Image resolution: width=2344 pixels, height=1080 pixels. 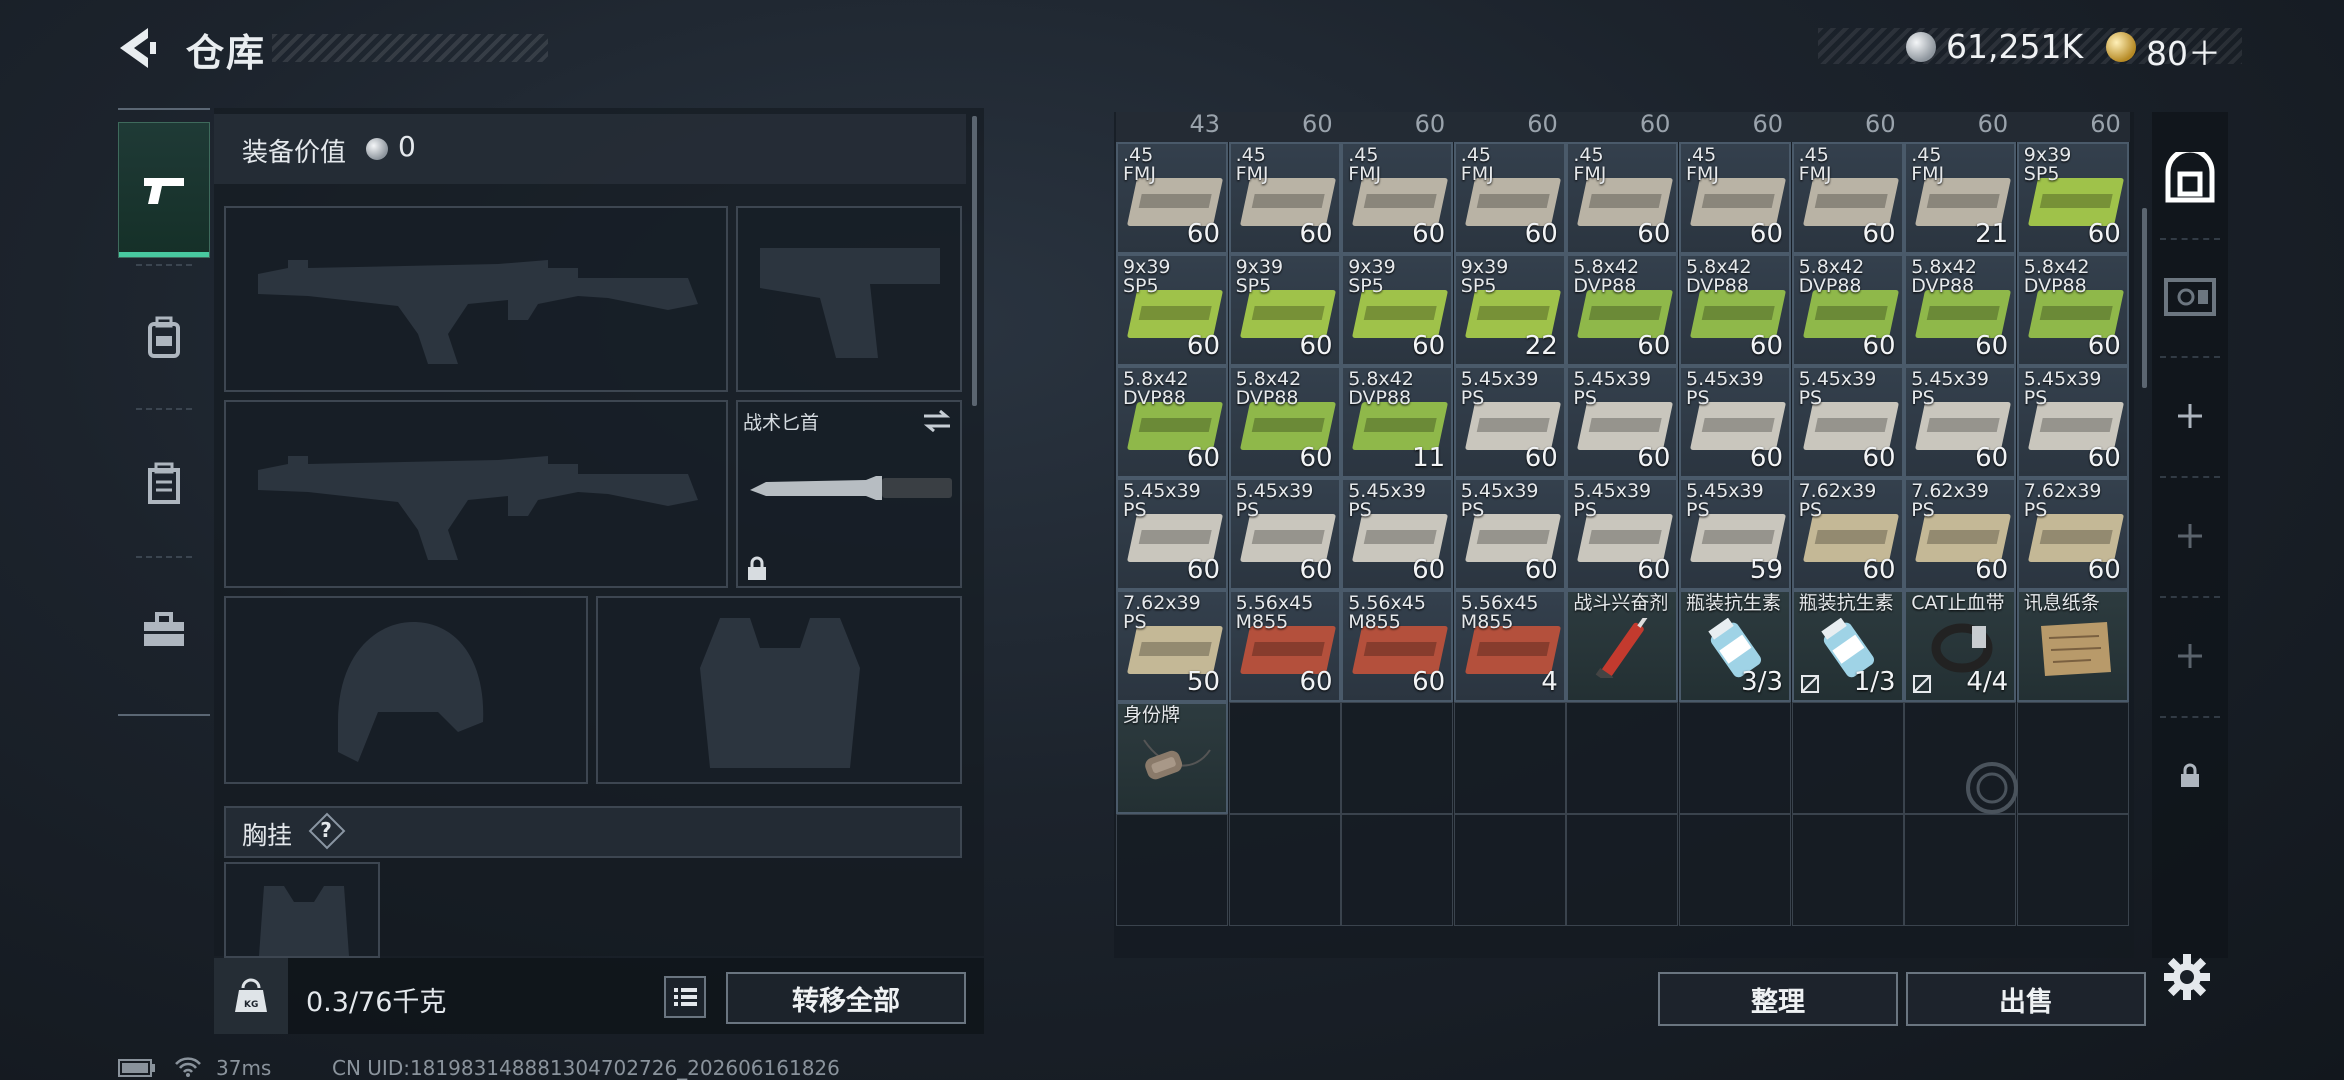 What do you see at coordinates (849, 299) in the screenshot?
I see `pistol-slot` at bounding box center [849, 299].